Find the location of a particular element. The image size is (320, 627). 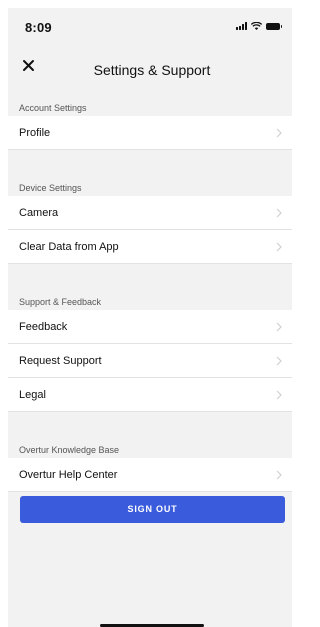

section-header-account: Account Settings is located at coordinates (150, 103).